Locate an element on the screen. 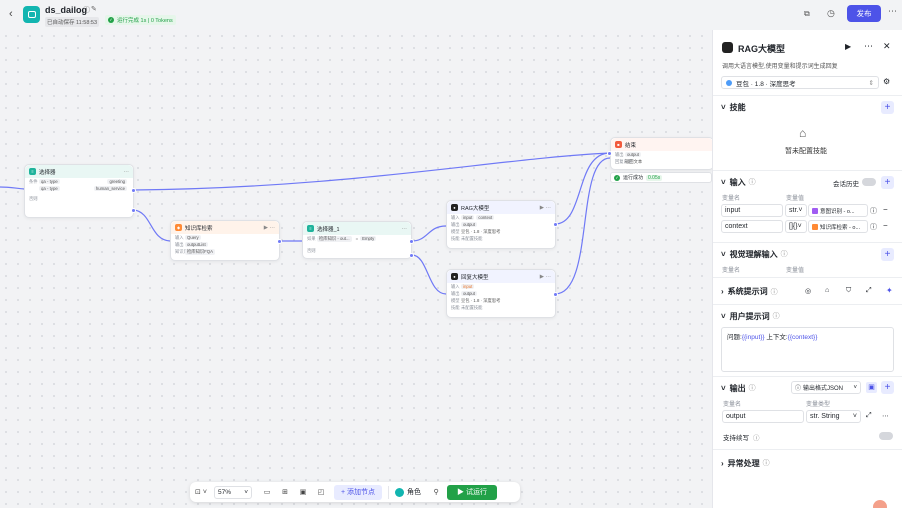  add-node-button: + 添加节点 is located at coordinates (358, 492).